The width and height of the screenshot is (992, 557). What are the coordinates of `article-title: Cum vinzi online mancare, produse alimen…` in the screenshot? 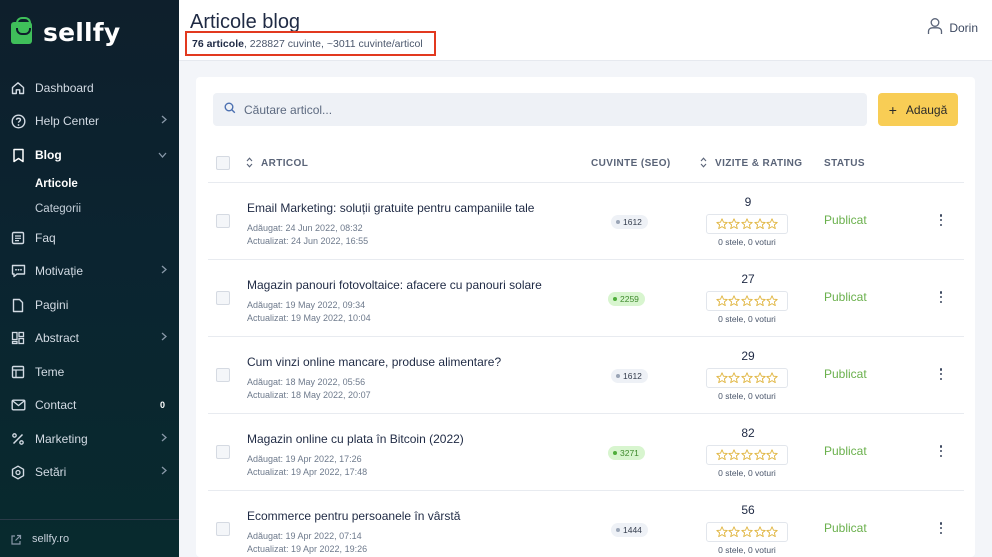 It's located at (374, 362).